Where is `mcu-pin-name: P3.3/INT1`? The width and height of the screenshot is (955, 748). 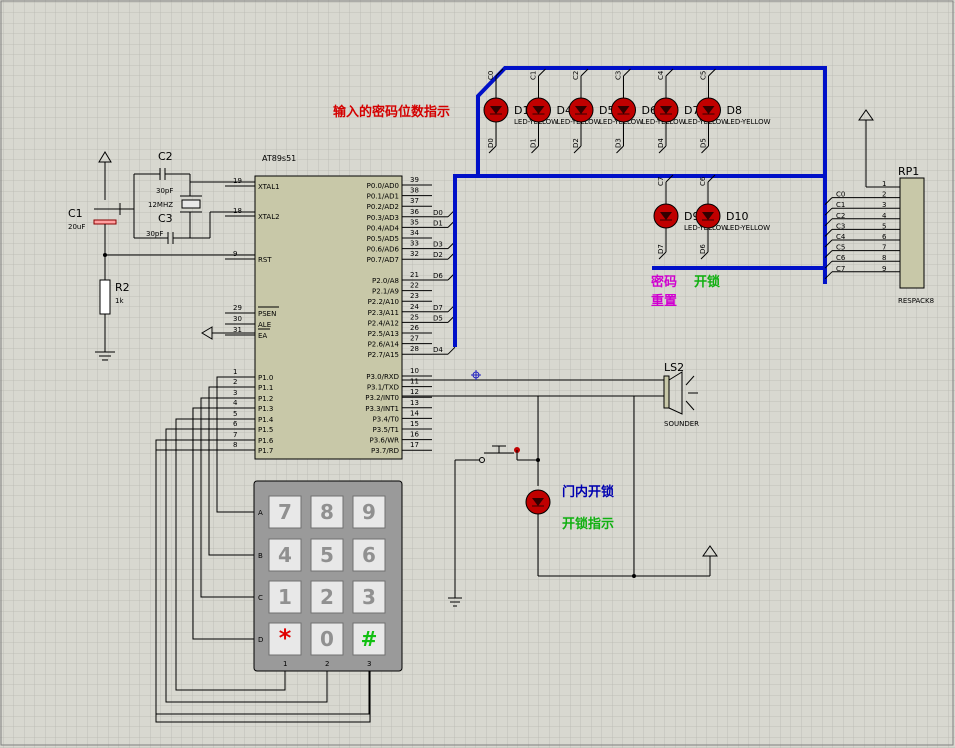
mcu-pin-name: P3.3/INT1 is located at coordinates (382, 409).